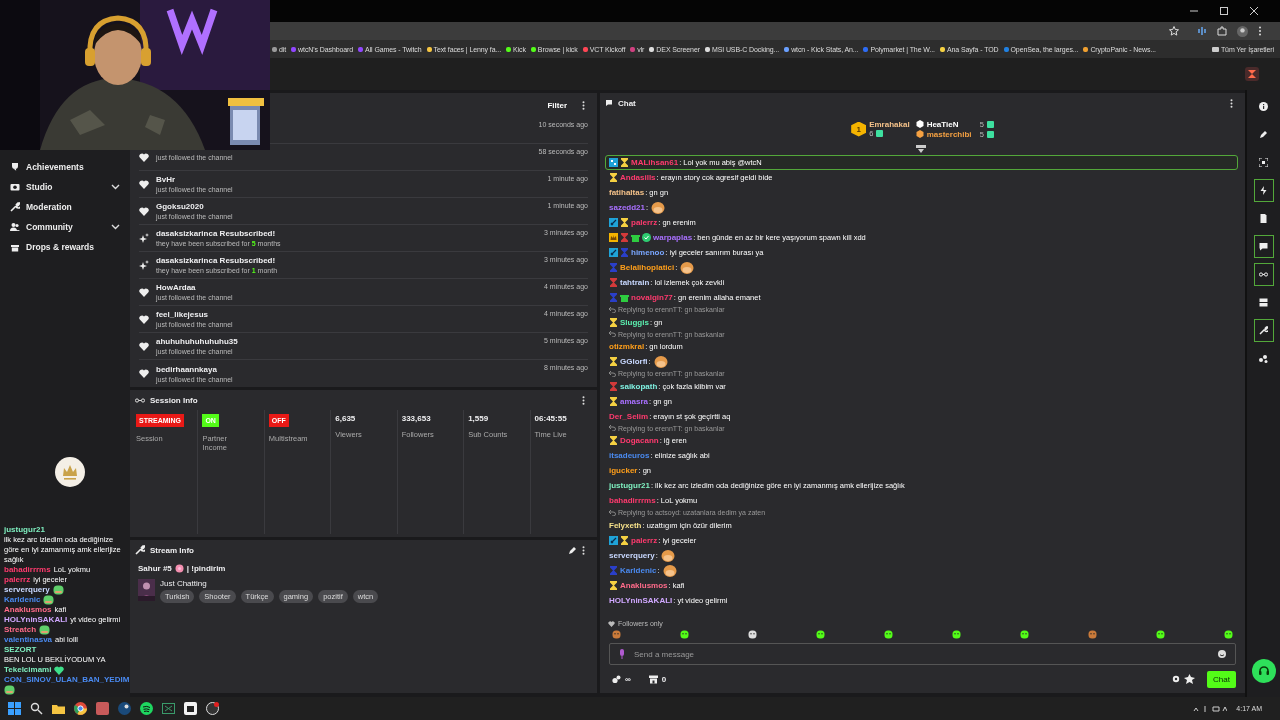 The image size is (1280, 720). What do you see at coordinates (557, 105) in the screenshot?
I see `filter-button: Filter` at bounding box center [557, 105].